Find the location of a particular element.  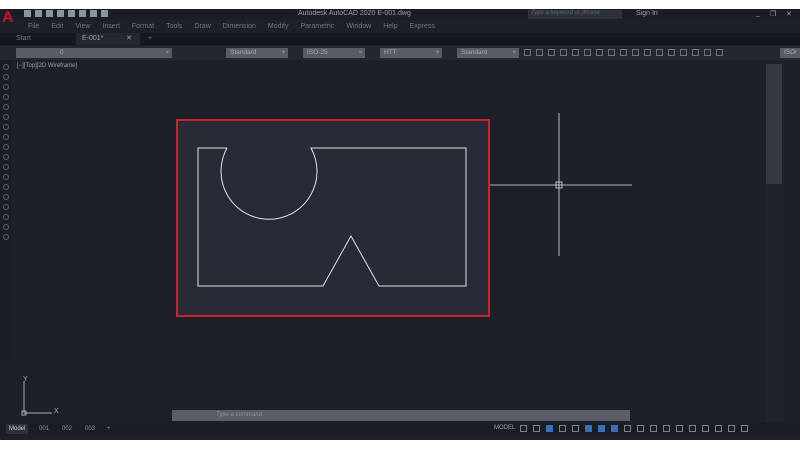

annotation-scale-icon is located at coordinates (614, 428).